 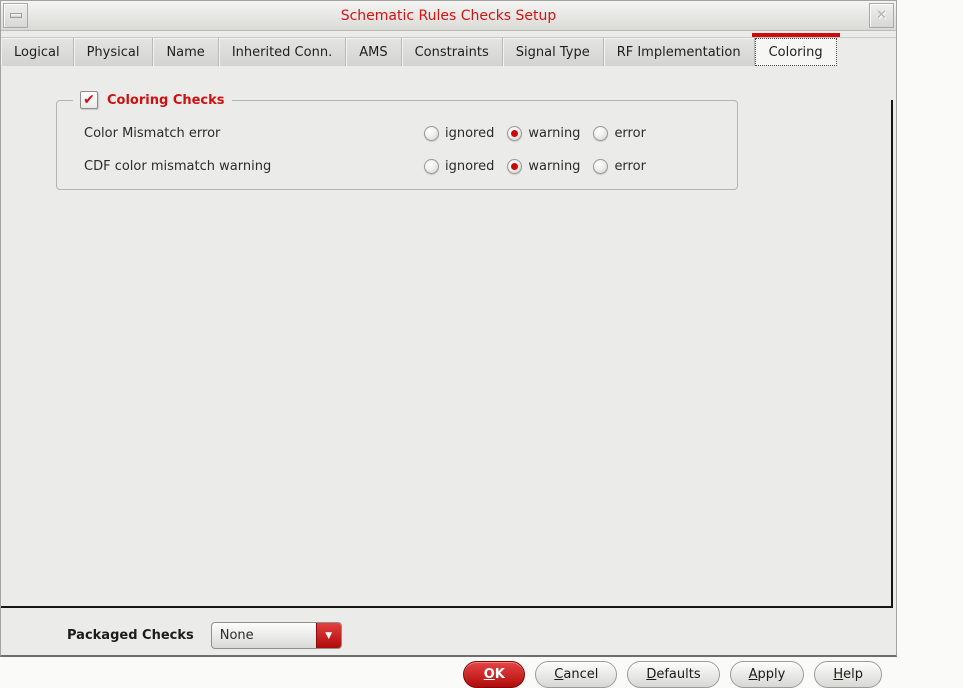 I want to click on help-button: Help, so click(x=848, y=674).